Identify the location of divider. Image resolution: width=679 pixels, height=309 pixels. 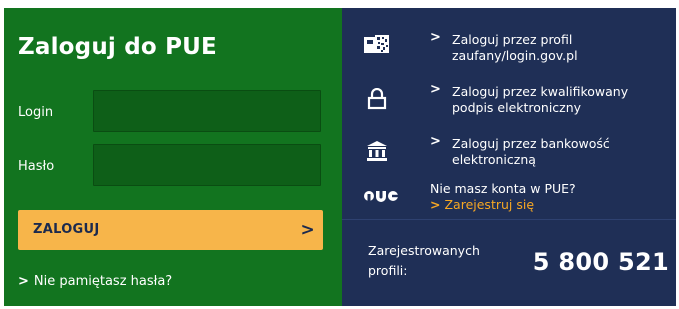
(509, 219).